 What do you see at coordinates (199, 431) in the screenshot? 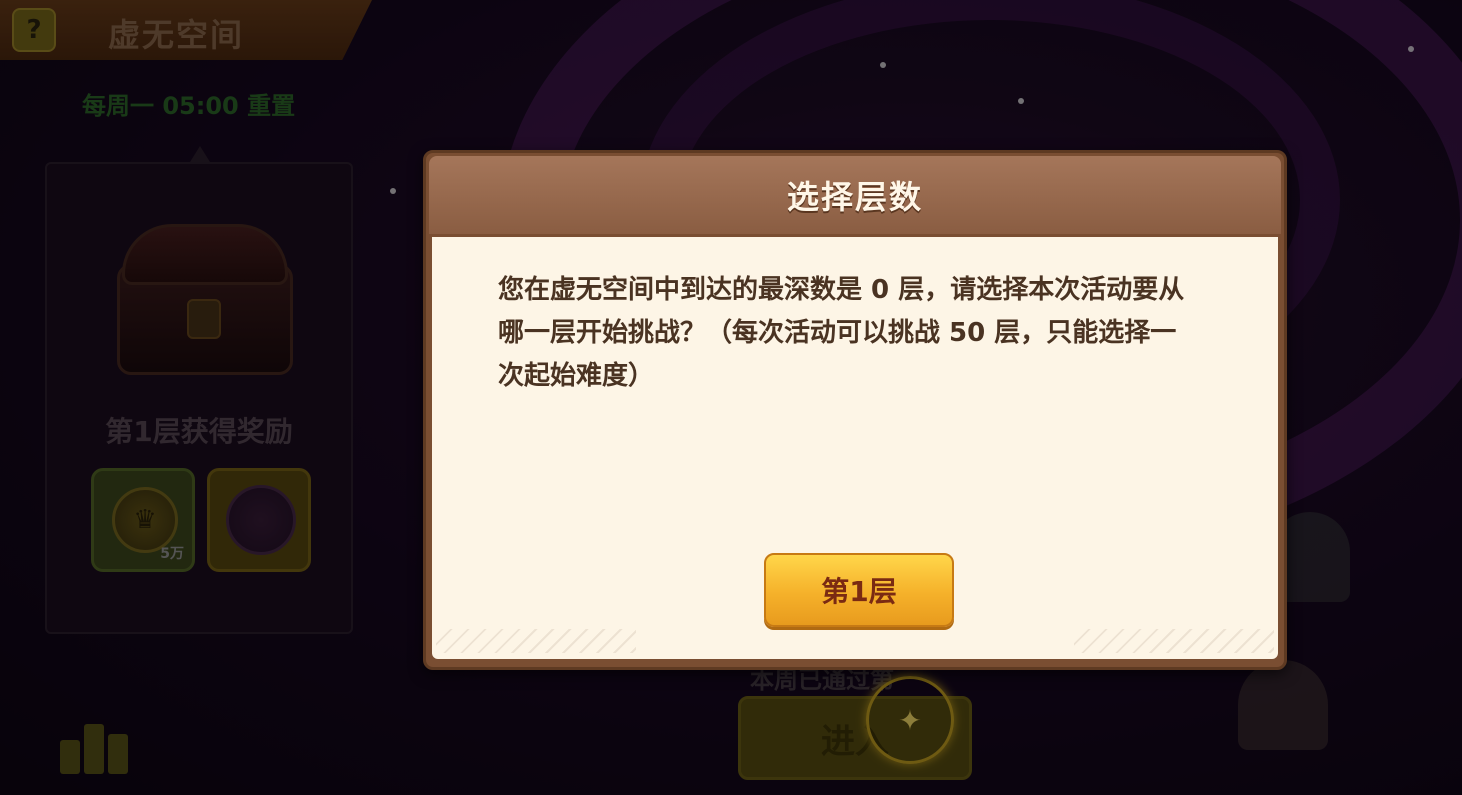
I see `reward-label: 第1层获得奖励` at bounding box center [199, 431].